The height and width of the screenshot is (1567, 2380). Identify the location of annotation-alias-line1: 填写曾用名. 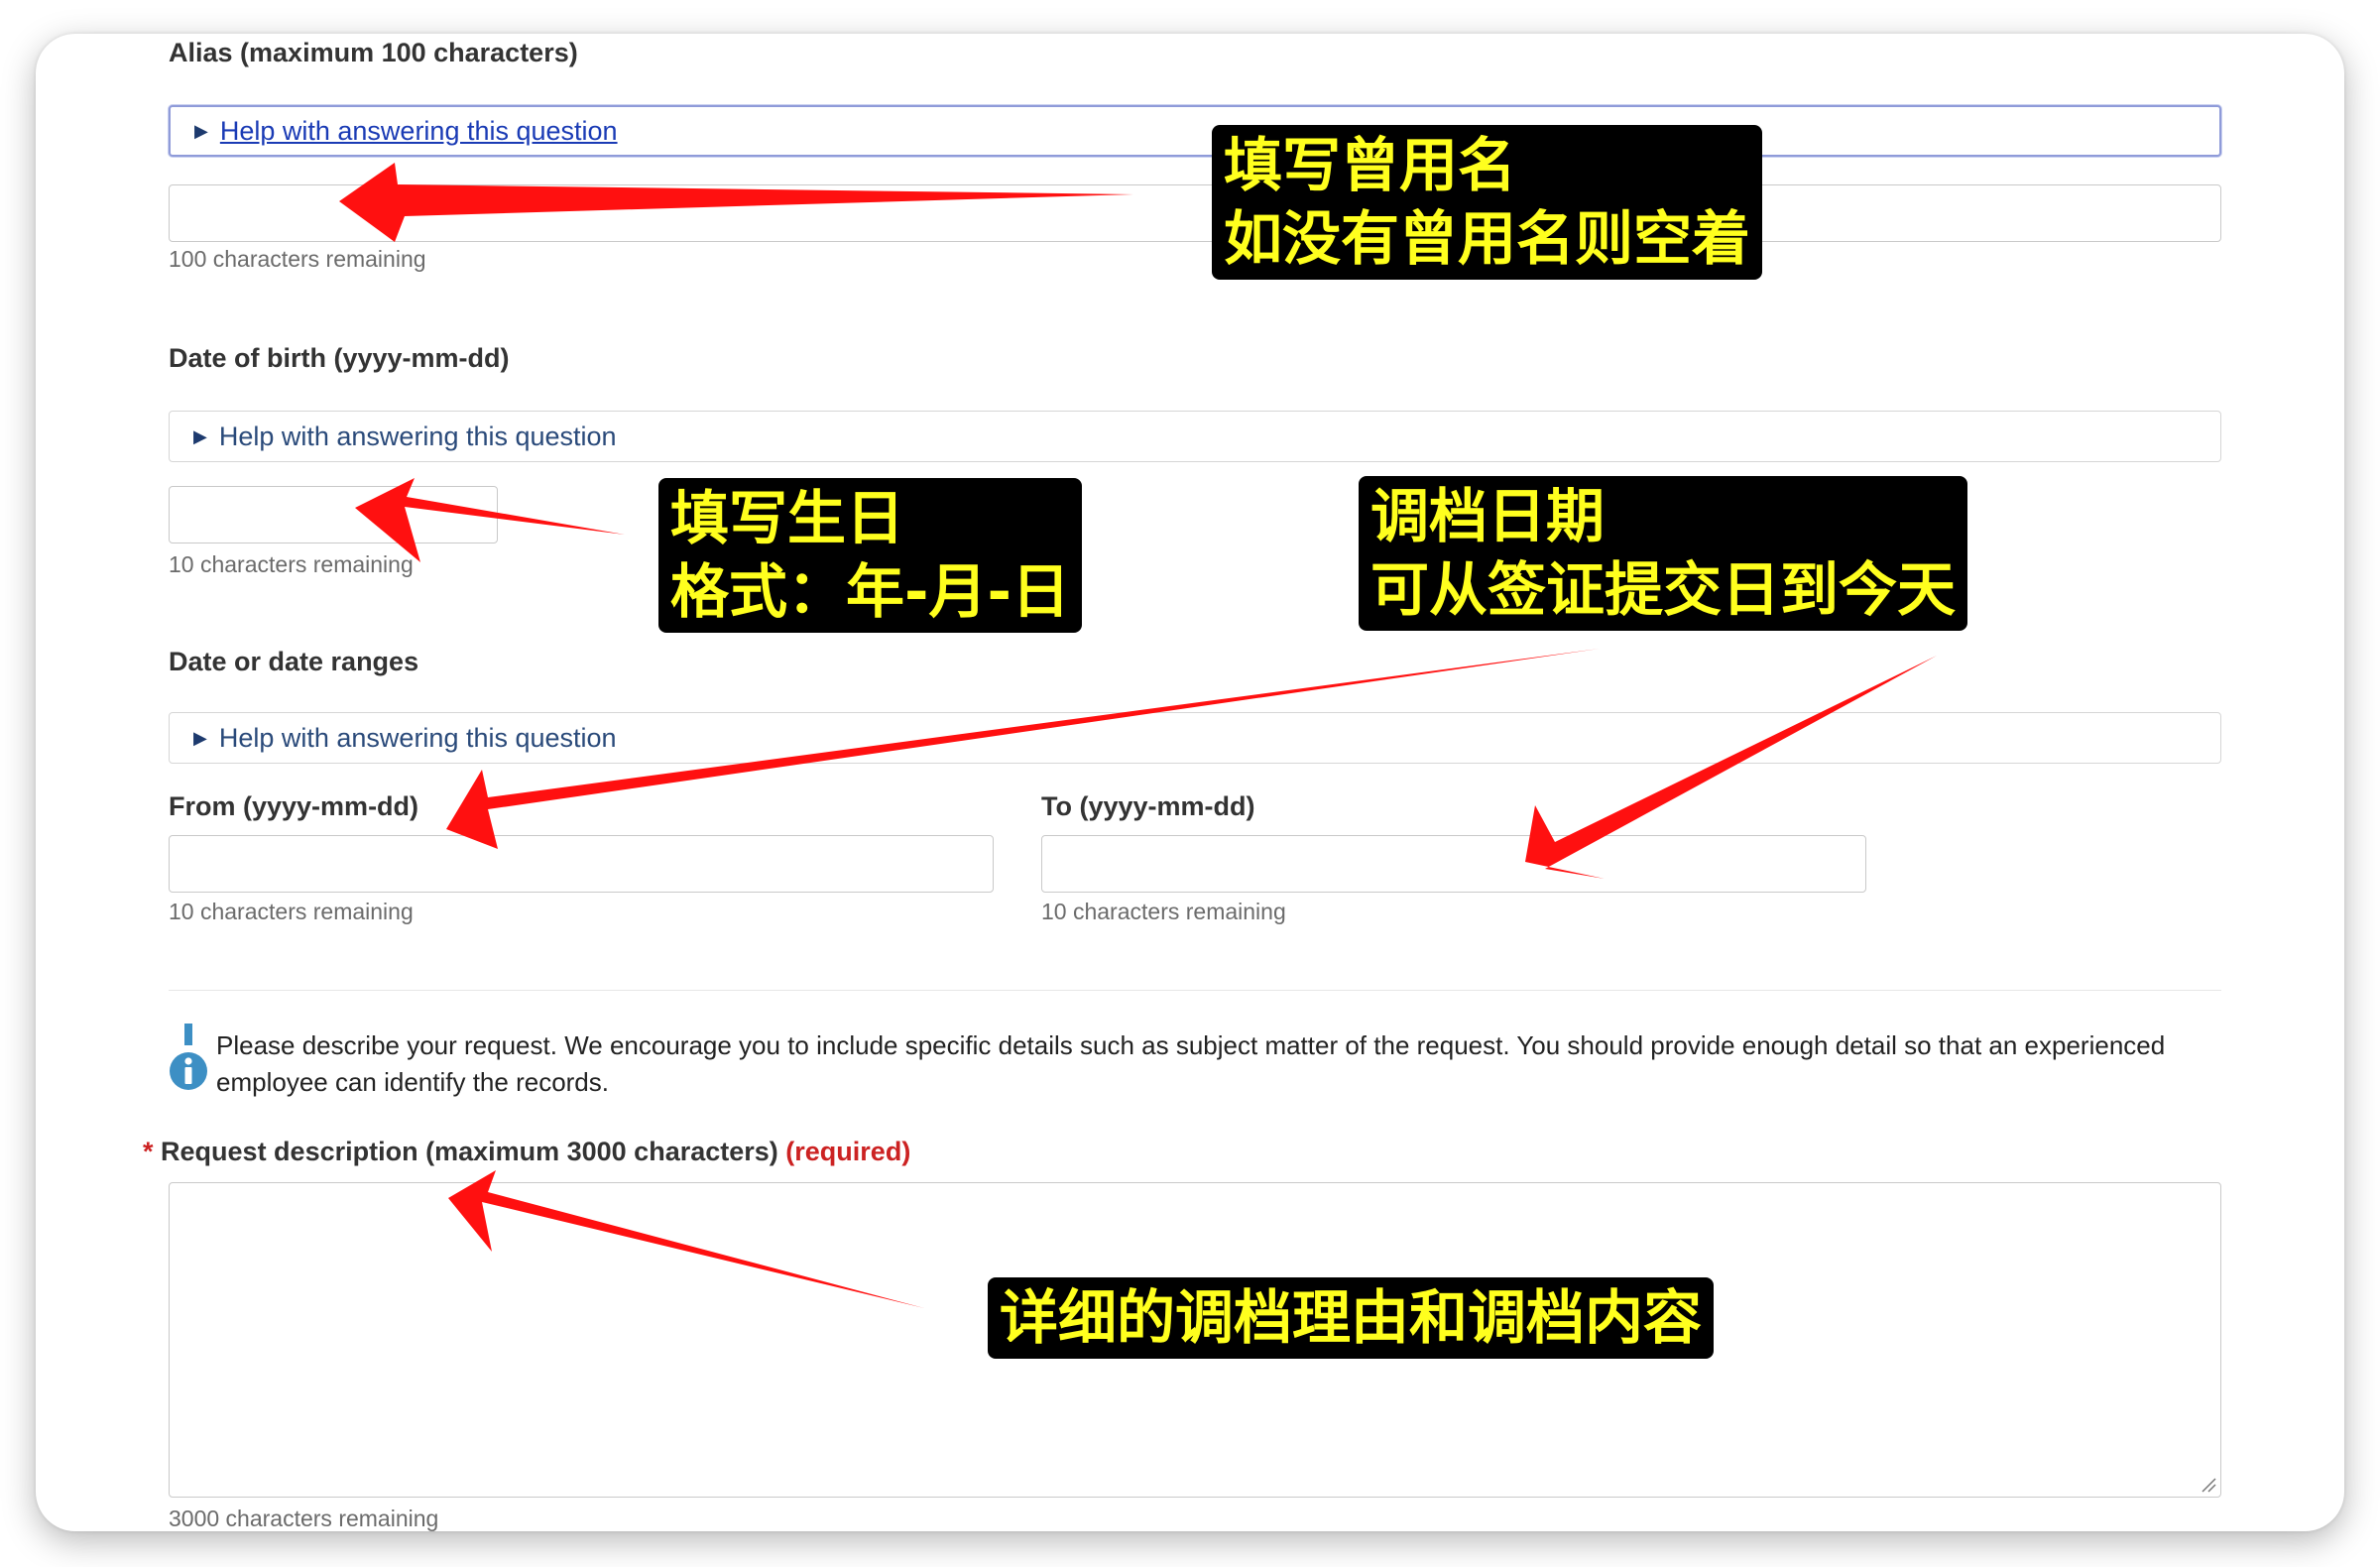
(1370, 165).